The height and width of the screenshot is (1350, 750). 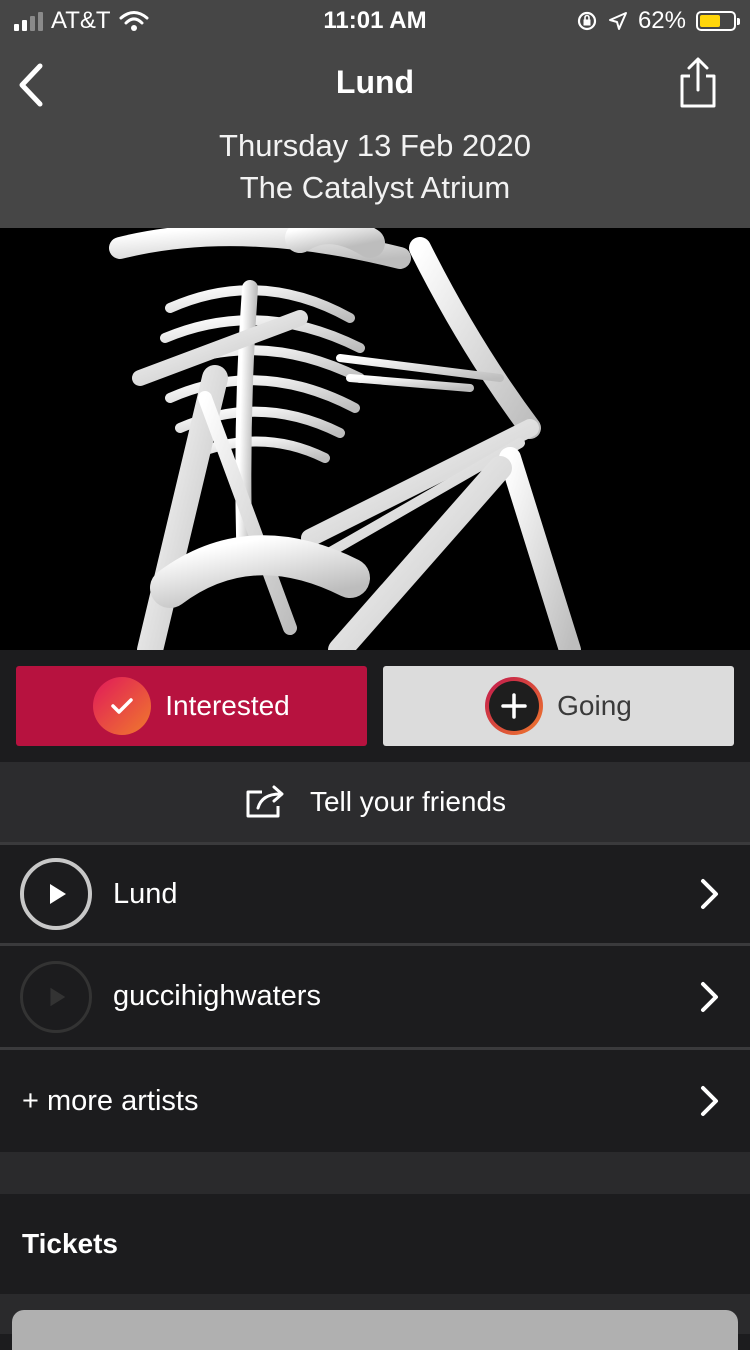 What do you see at coordinates (514, 706) in the screenshot?
I see `plus-icon` at bounding box center [514, 706].